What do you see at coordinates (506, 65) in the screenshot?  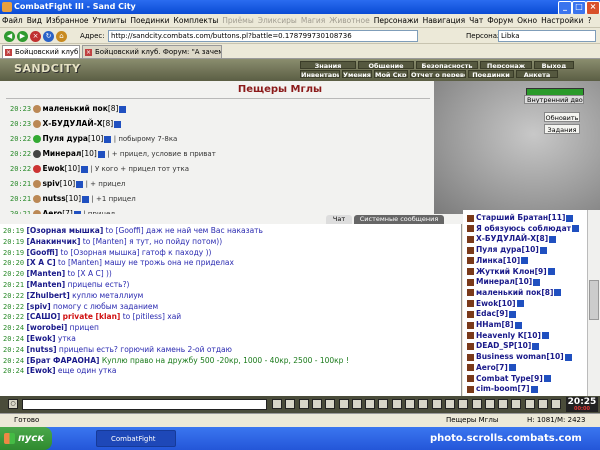 I see `nav-top-link: Персонаж` at bounding box center [506, 65].